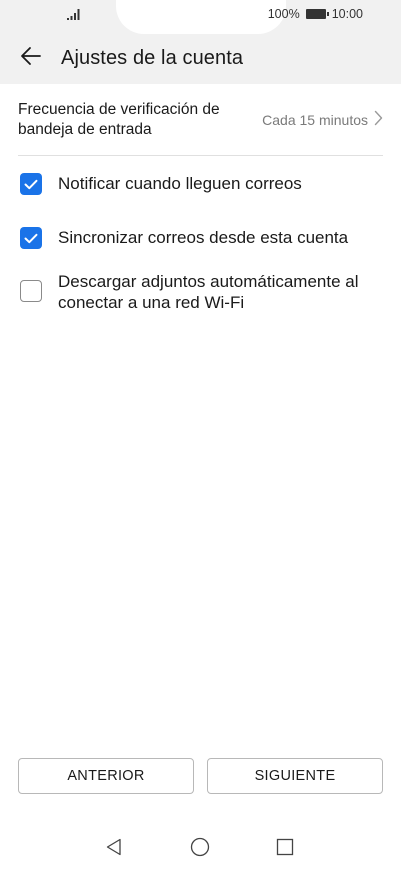  I want to click on frequency-value-wrap: Cada 15 minutos, so click(322, 120).